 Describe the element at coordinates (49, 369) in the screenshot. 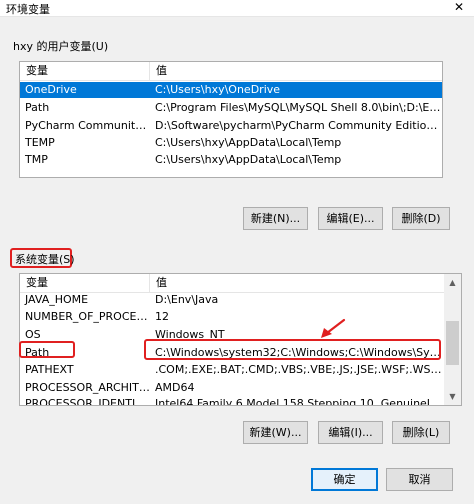

I see `system-row-name: PATHEXT` at that location.